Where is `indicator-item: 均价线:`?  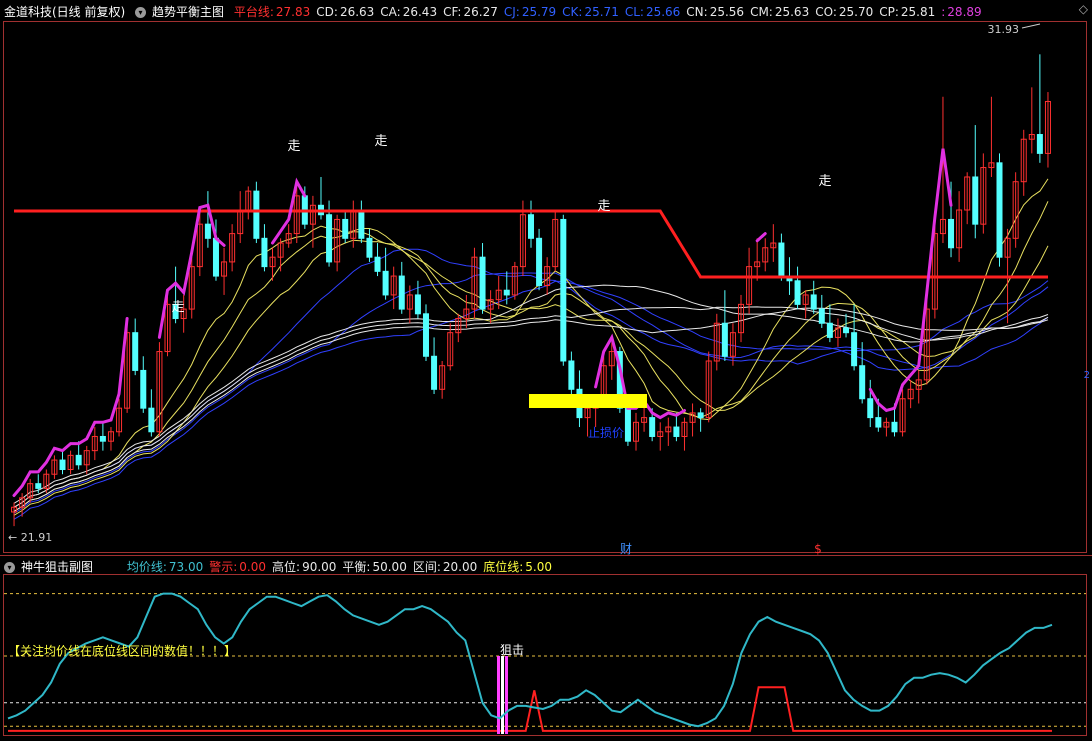
indicator-item: 均价线: is located at coordinates (146, 567).